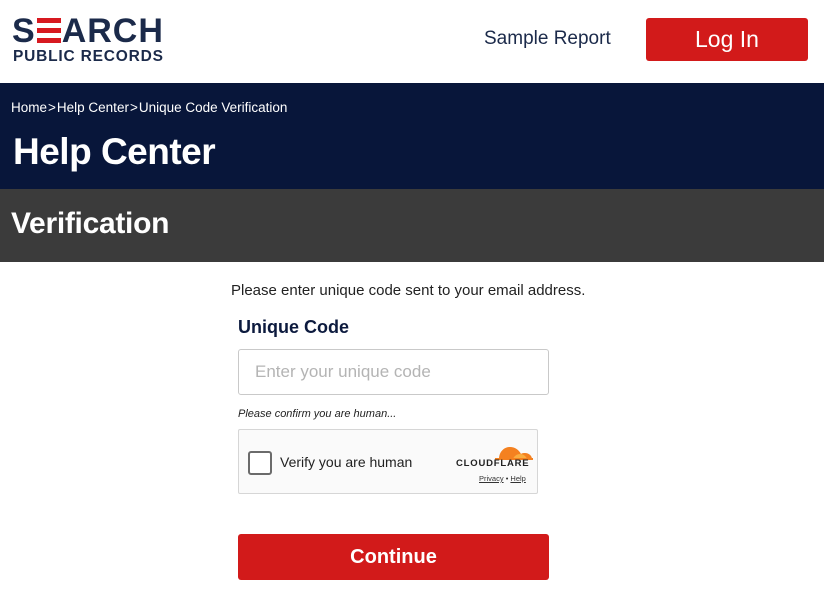 The width and height of the screenshot is (824, 590). Describe the element at coordinates (491, 478) in the screenshot. I see `privacy-link: Privacy` at that location.